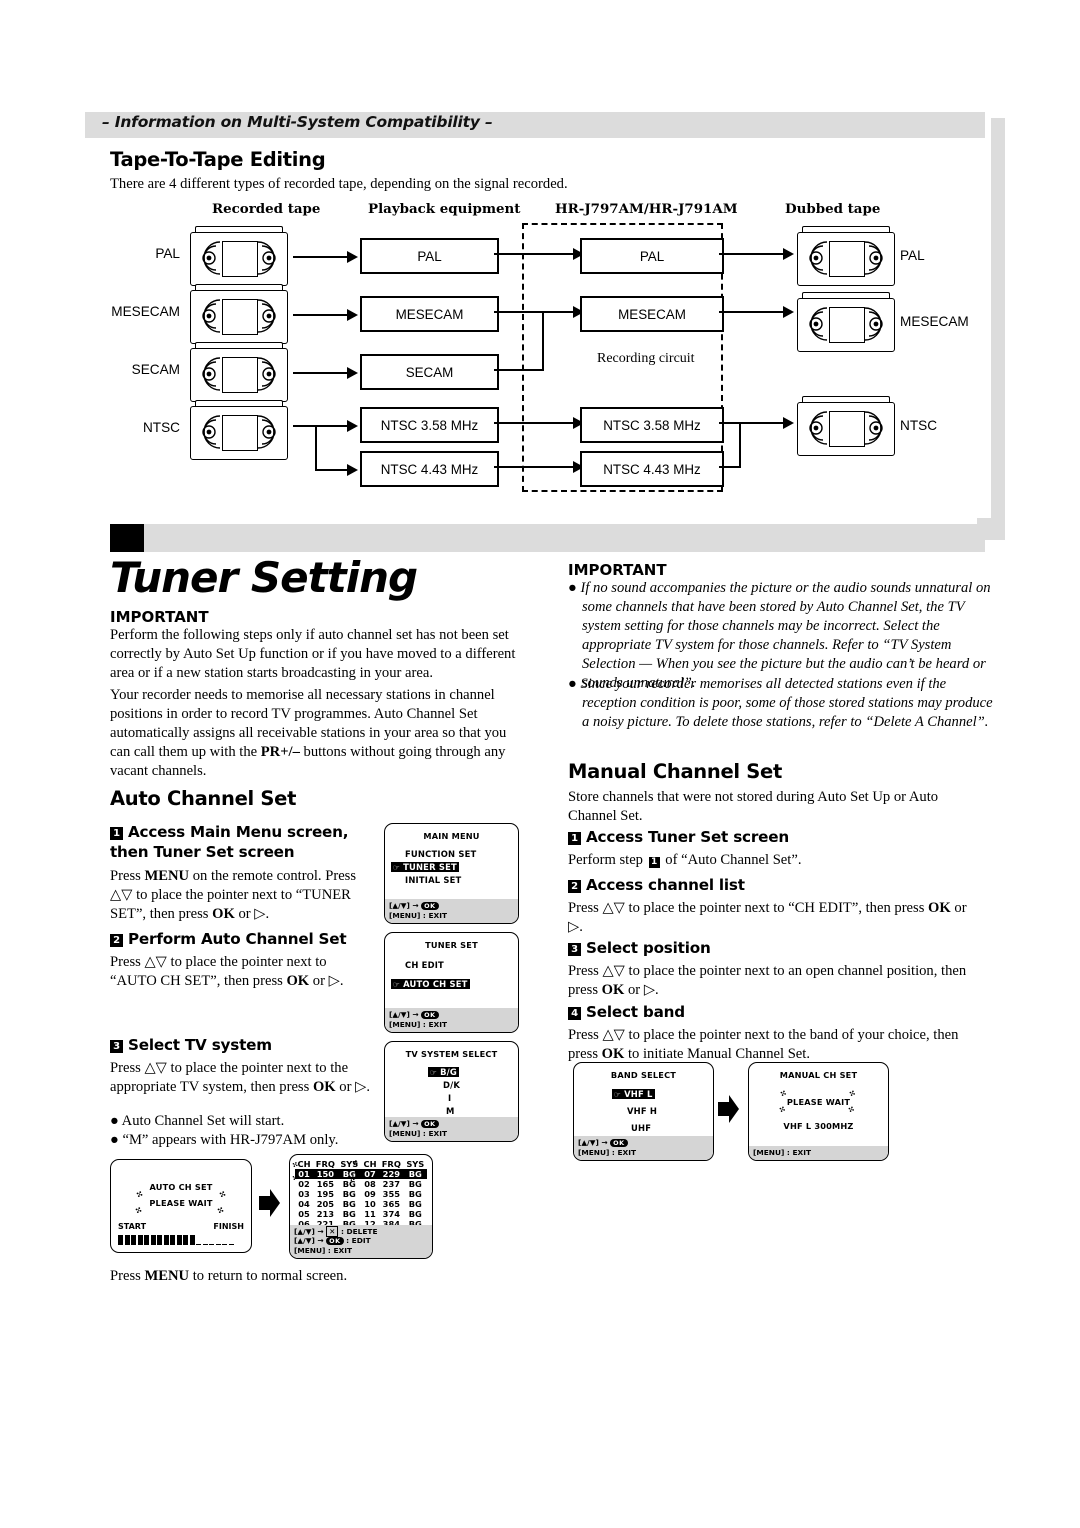 The width and height of the screenshot is (1080, 1528). I want to click on channel-list-row: 03 195 BG 09 355 BG, so click(361, 1194).